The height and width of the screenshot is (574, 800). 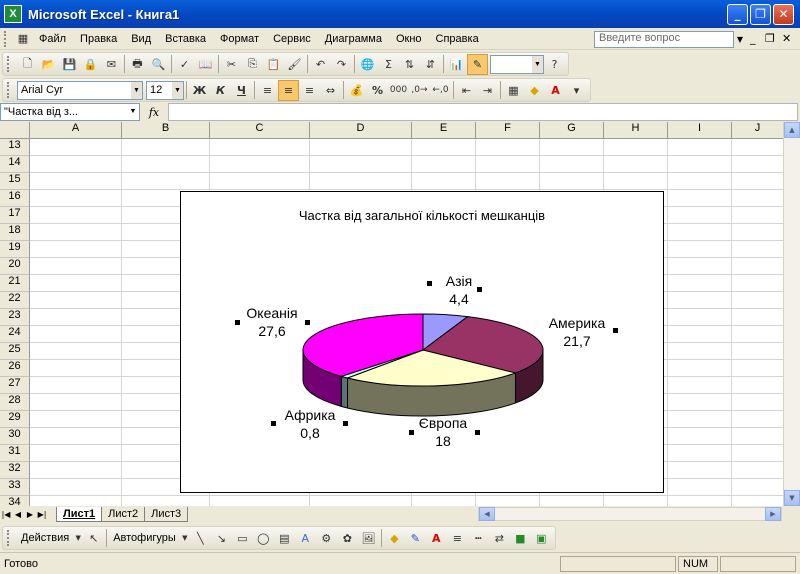 What do you see at coordinates (30, 514) in the screenshot?
I see `next-sheet-icon: ▶` at bounding box center [30, 514].